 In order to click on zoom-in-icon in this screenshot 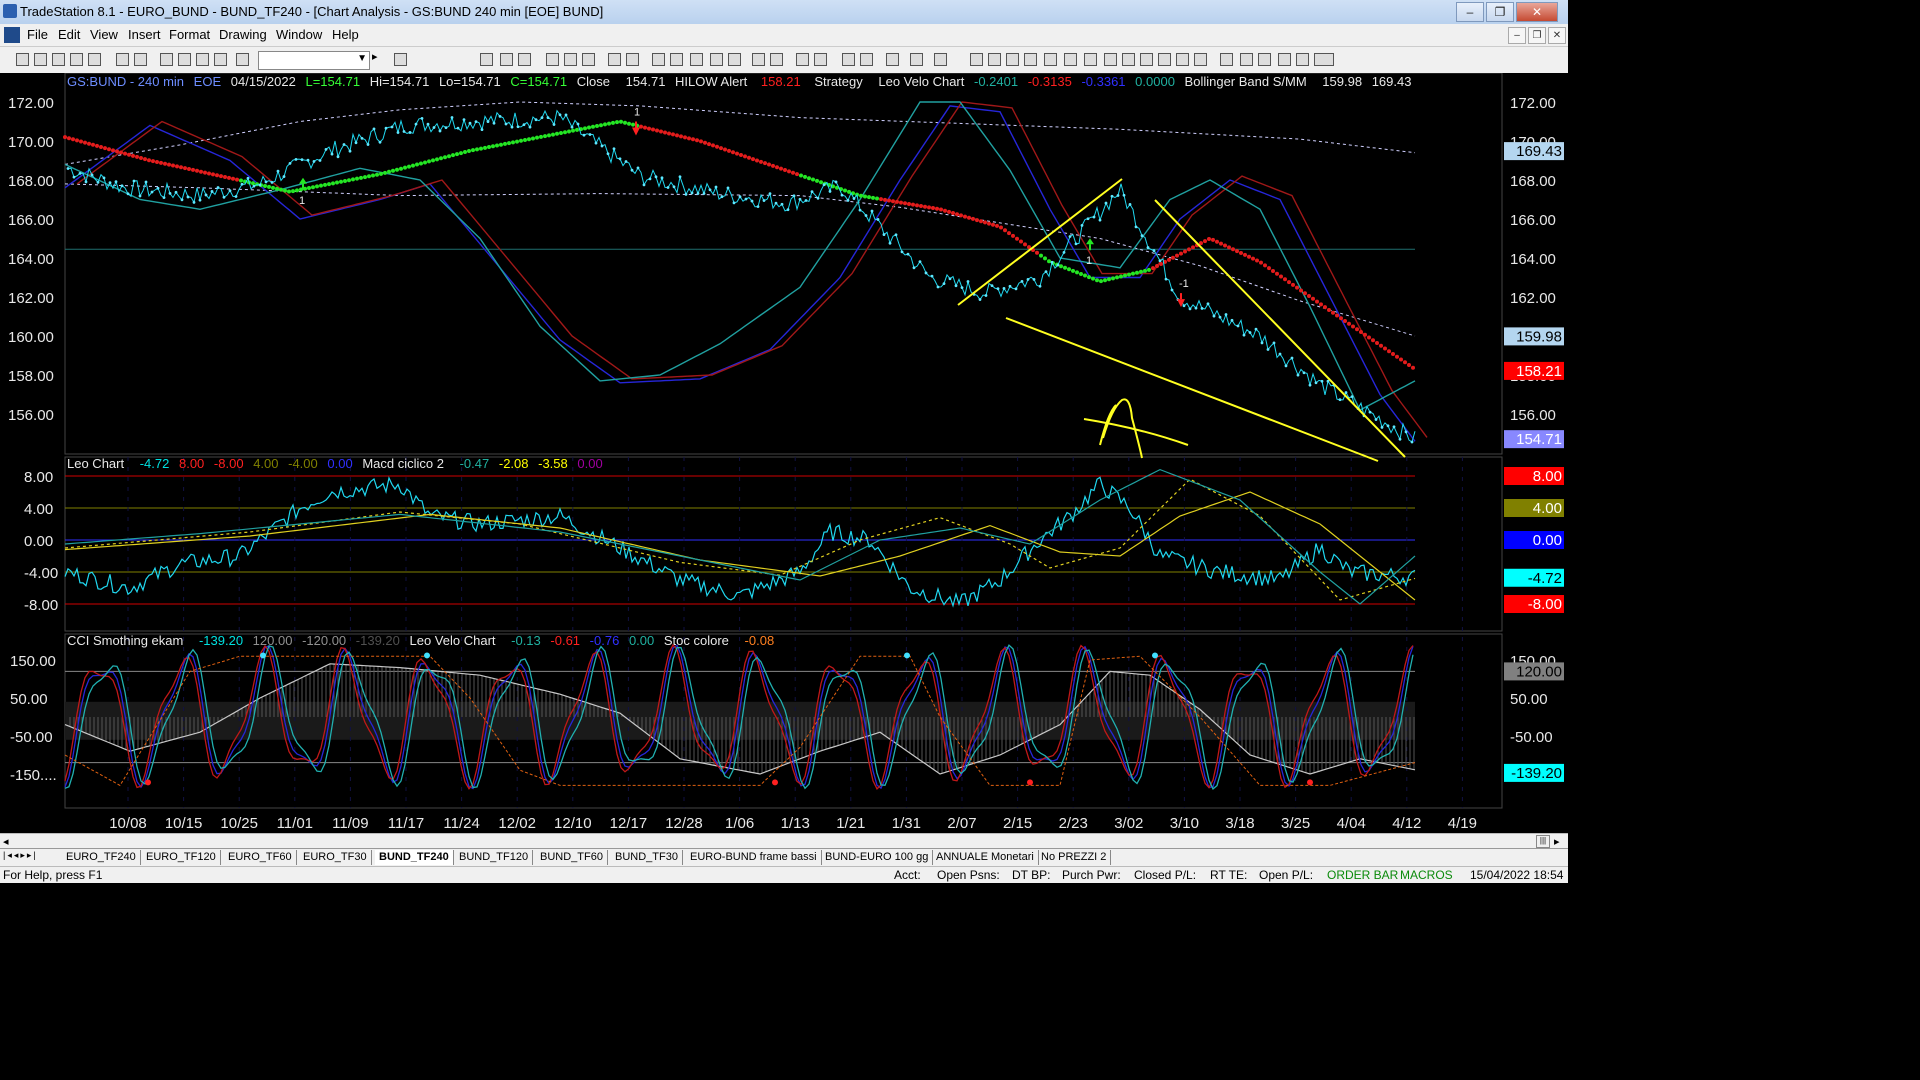, I will do `click(802, 59)`.